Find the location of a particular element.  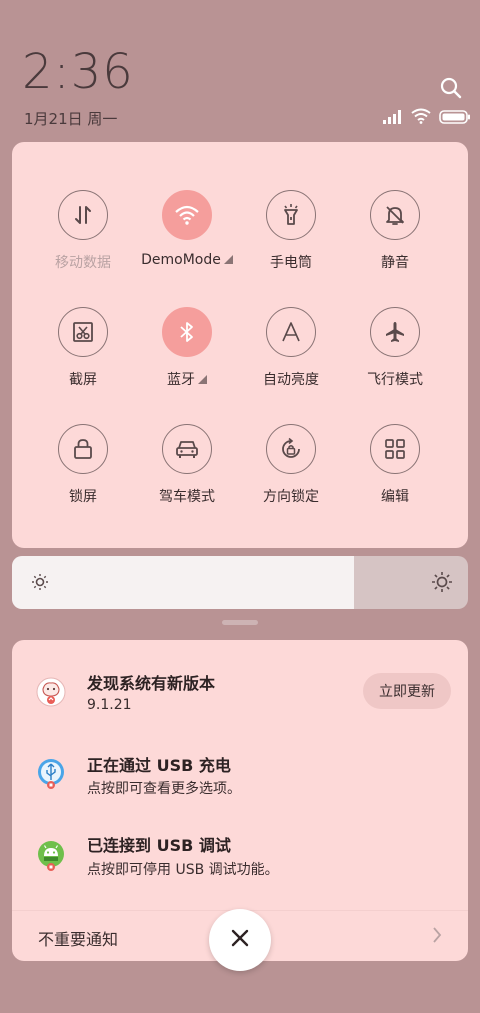

tile-screenshot: 截屏 is located at coordinates (83, 348).